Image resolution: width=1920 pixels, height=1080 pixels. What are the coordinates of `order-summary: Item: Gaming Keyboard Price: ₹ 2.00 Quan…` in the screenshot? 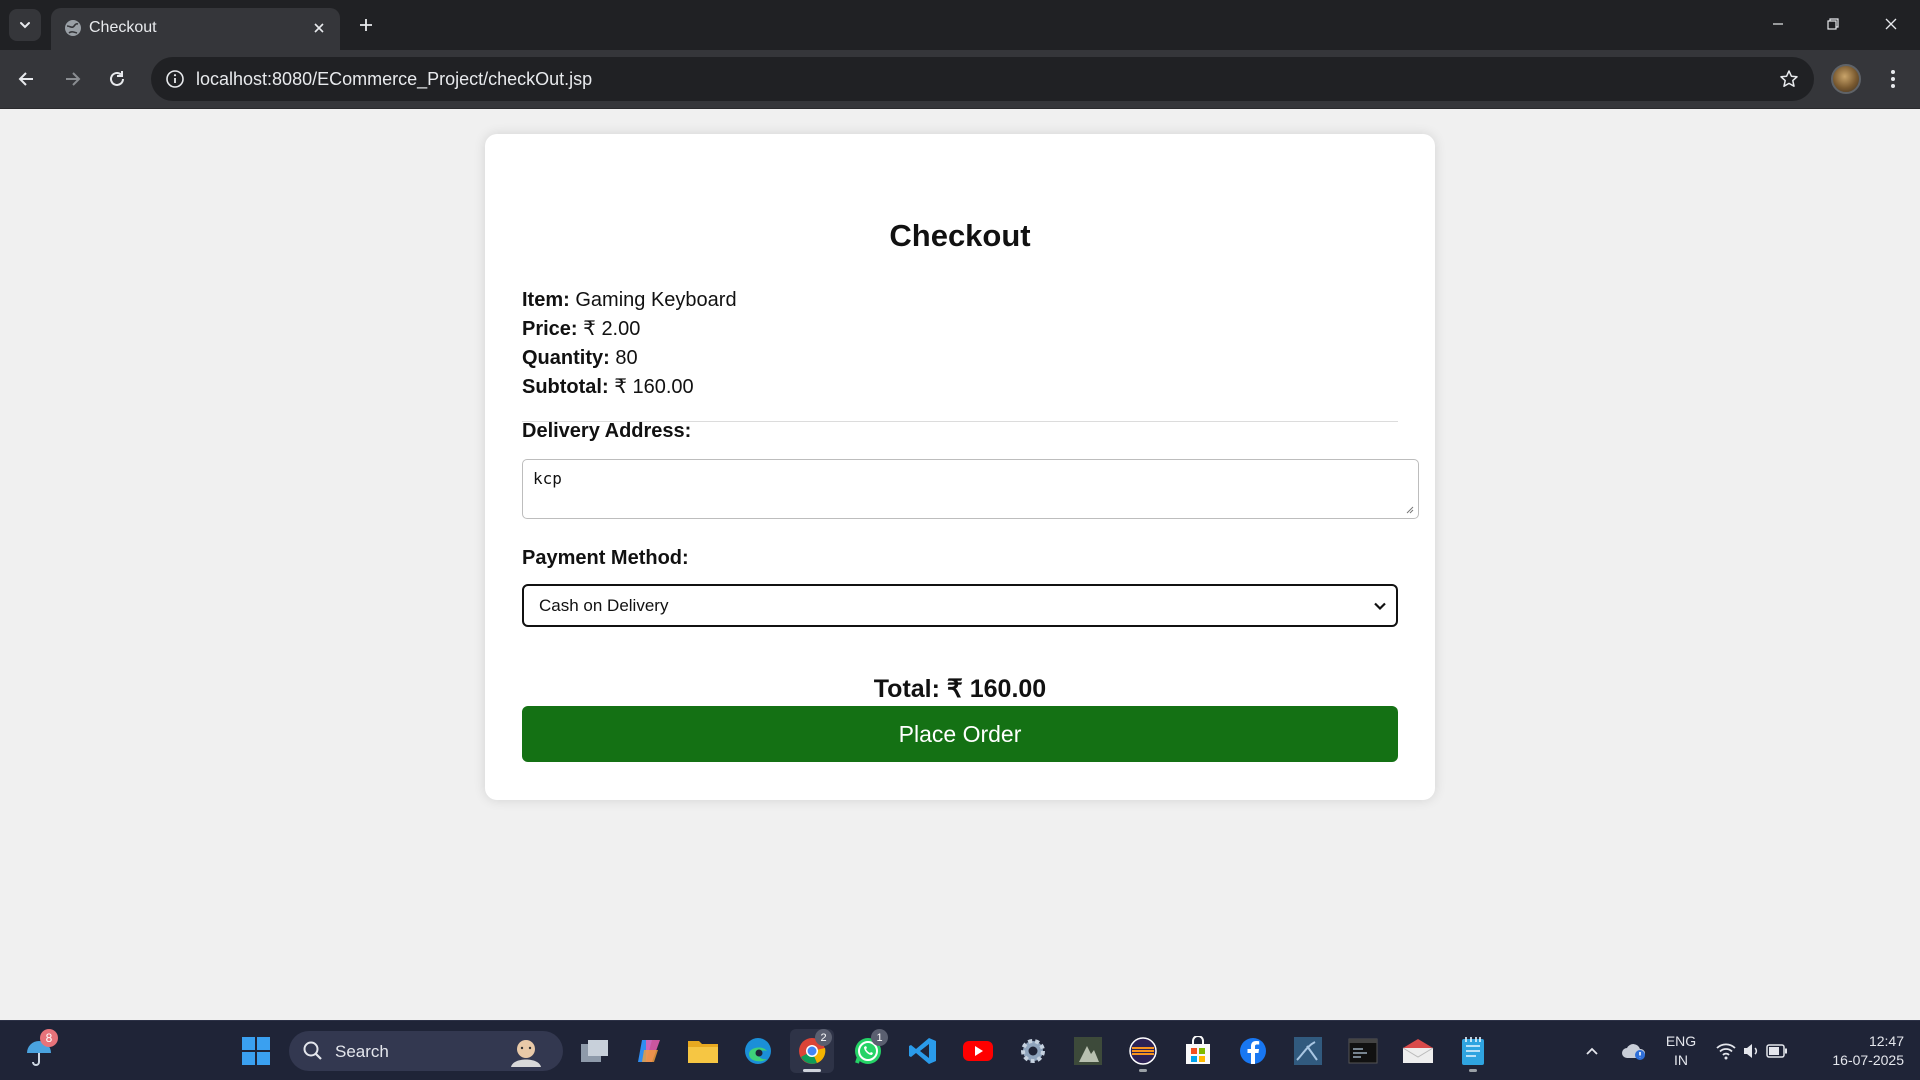 It's located at (629, 344).